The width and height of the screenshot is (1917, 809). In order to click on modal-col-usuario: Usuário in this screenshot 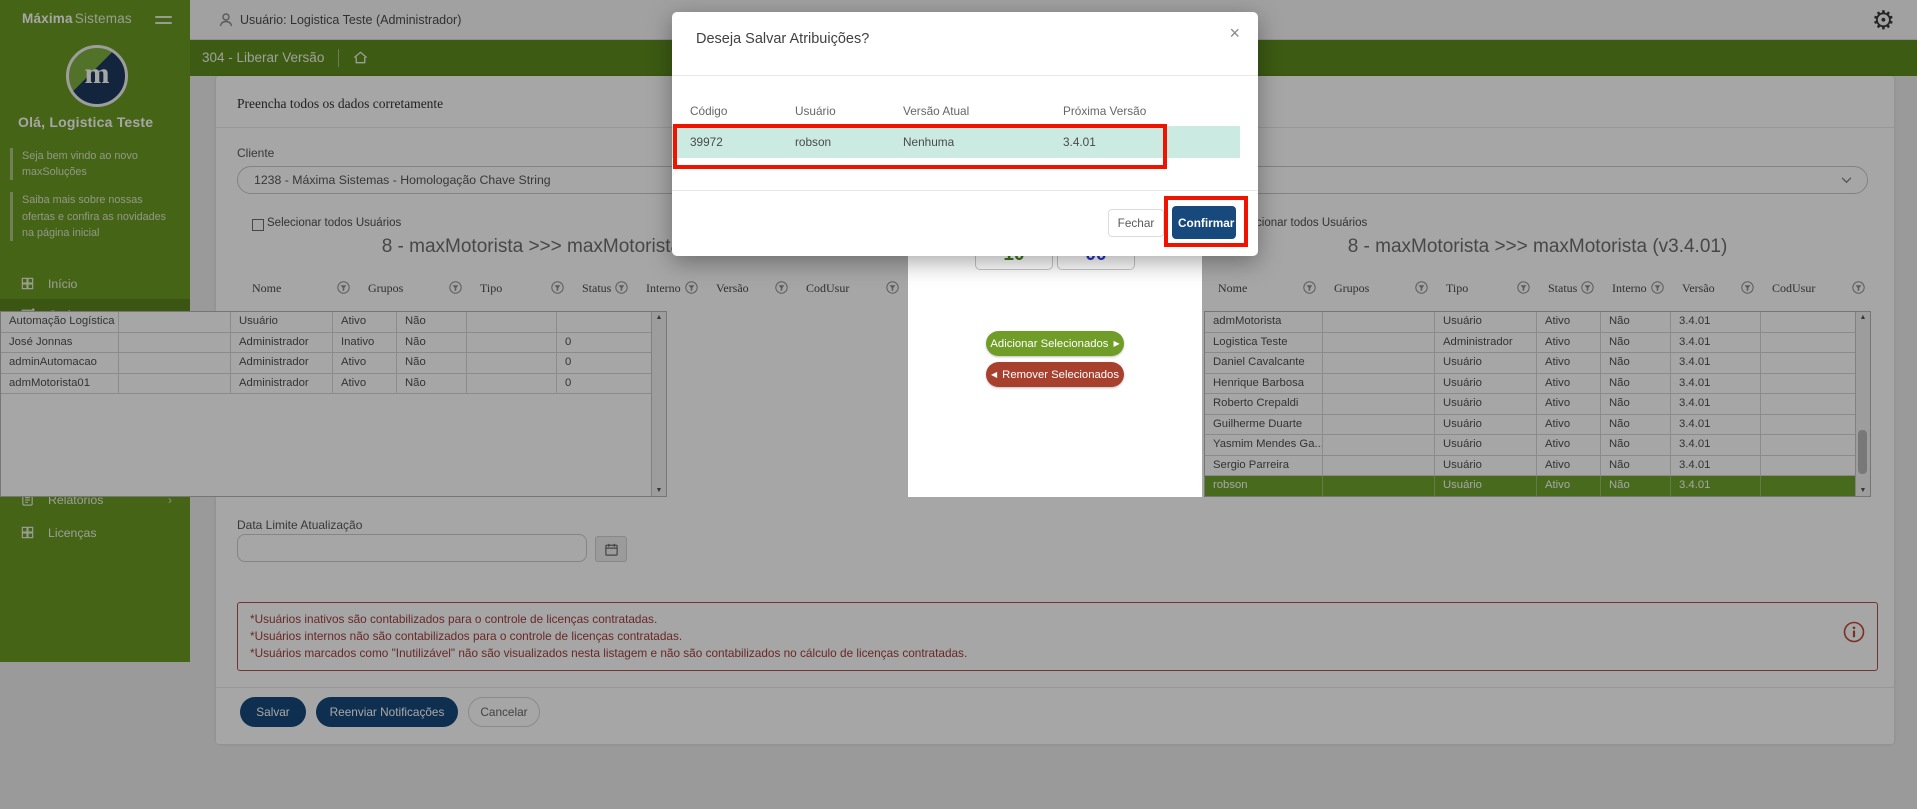, I will do `click(815, 111)`.